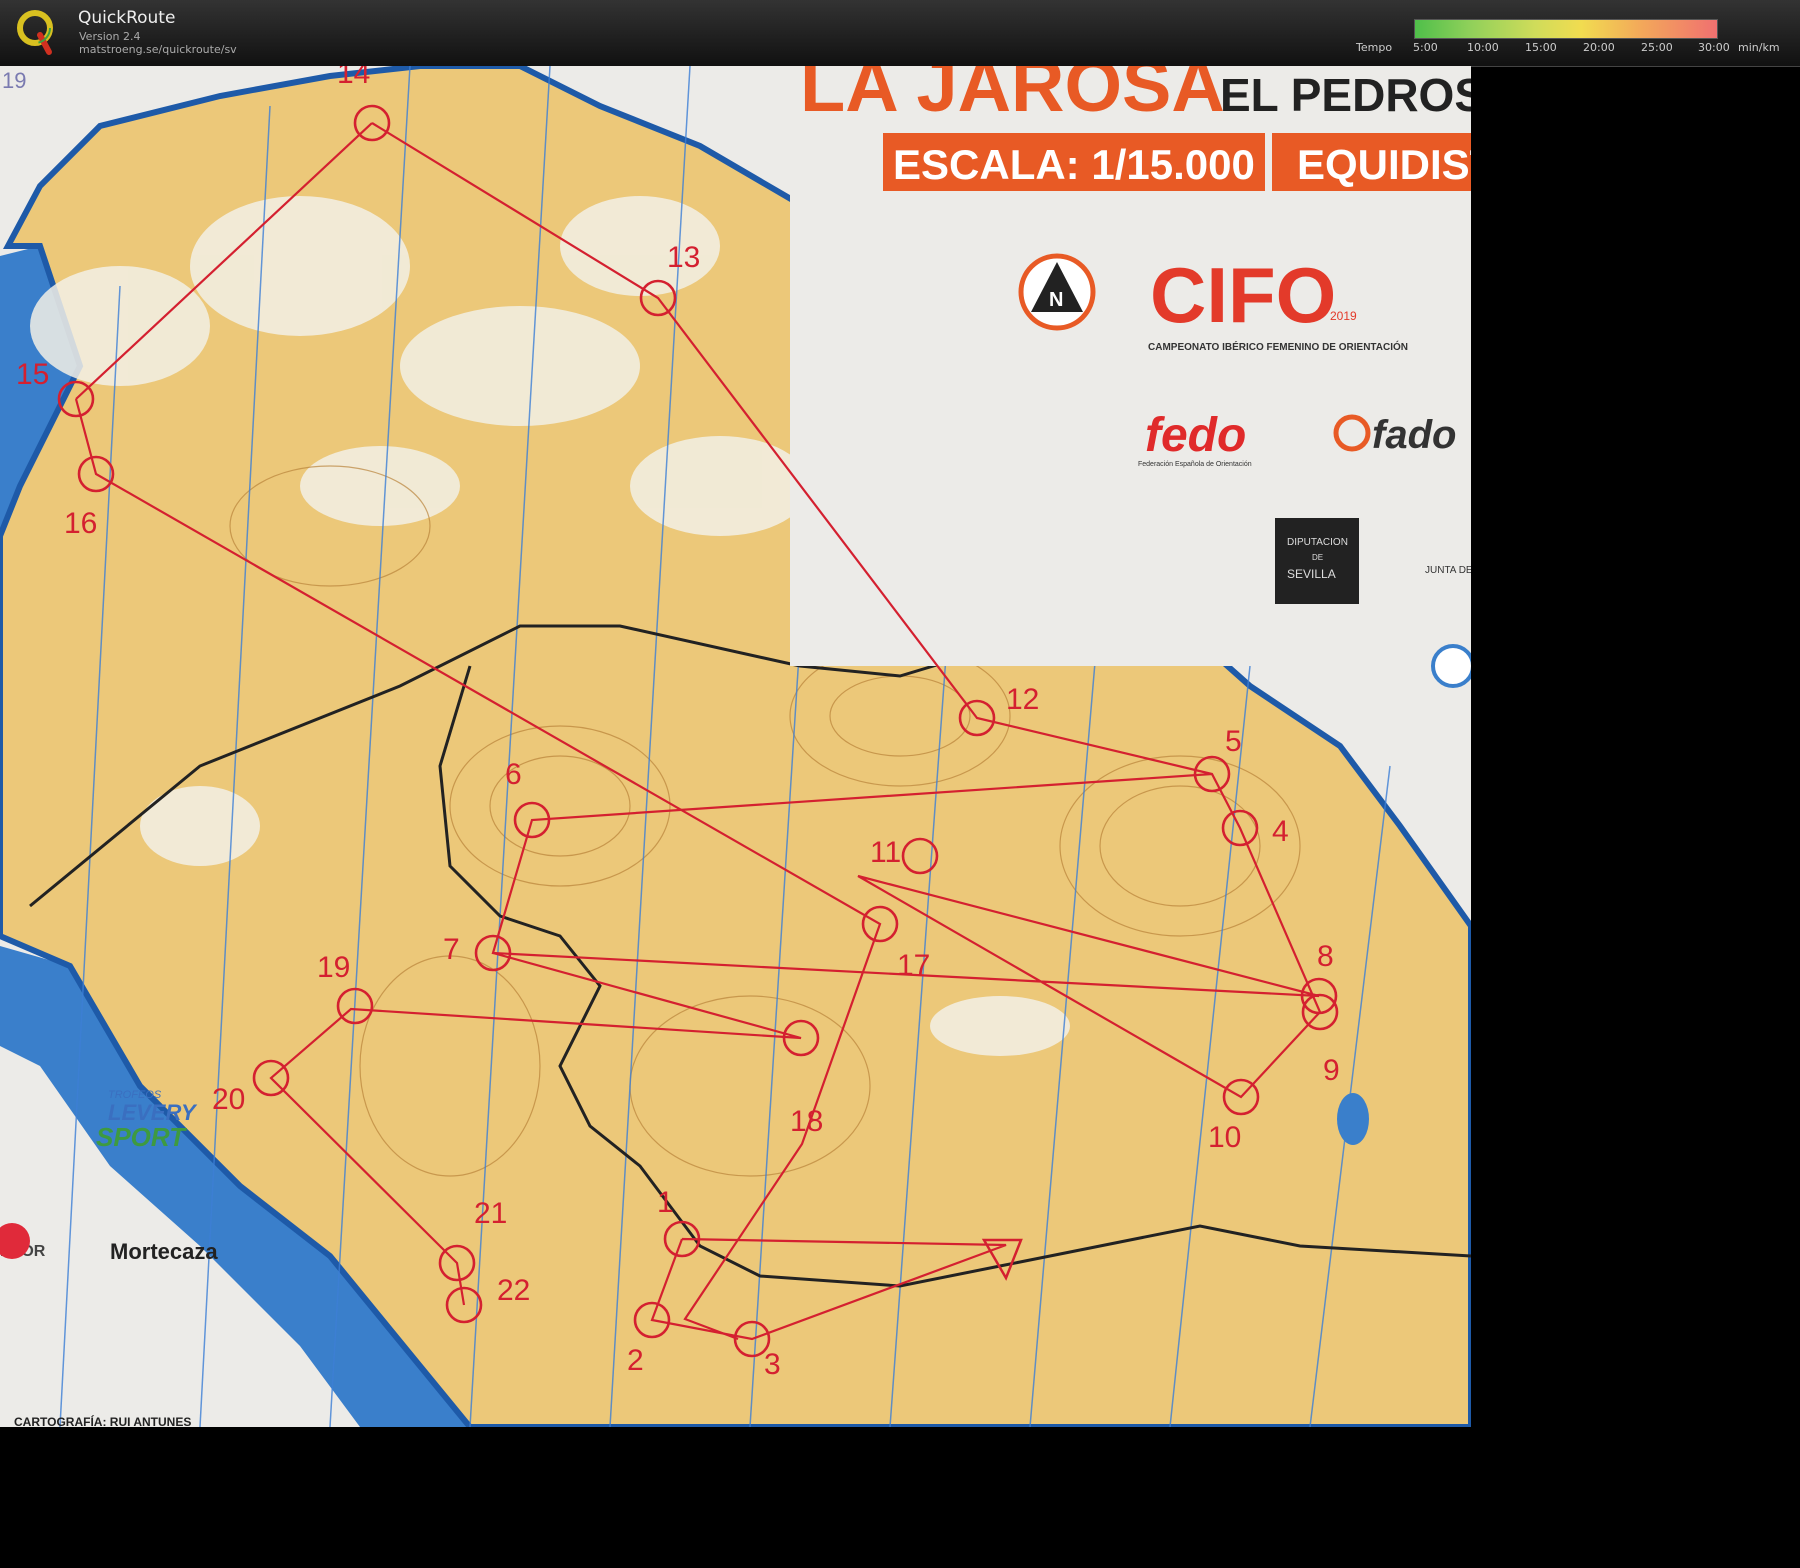 Image resolution: width=1800 pixels, height=1568 pixels. I want to click on control-number: 5, so click(1233, 741).